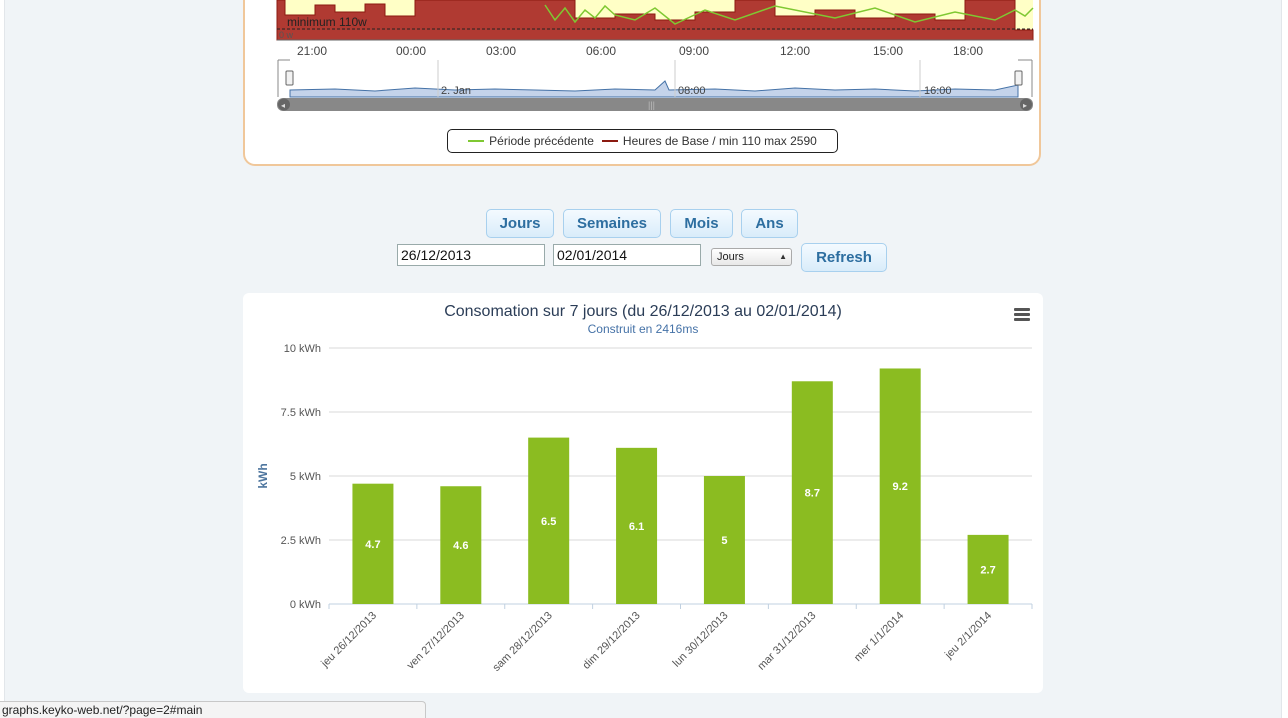 The width and height of the screenshot is (1288, 718). Describe the element at coordinates (692, 91) in the screenshot. I see `navigator-label: 08:00` at that location.